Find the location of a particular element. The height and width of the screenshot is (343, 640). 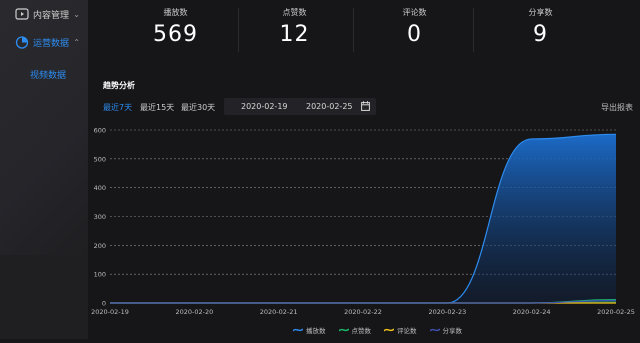

stat-label: 点赞数 is located at coordinates (294, 12).